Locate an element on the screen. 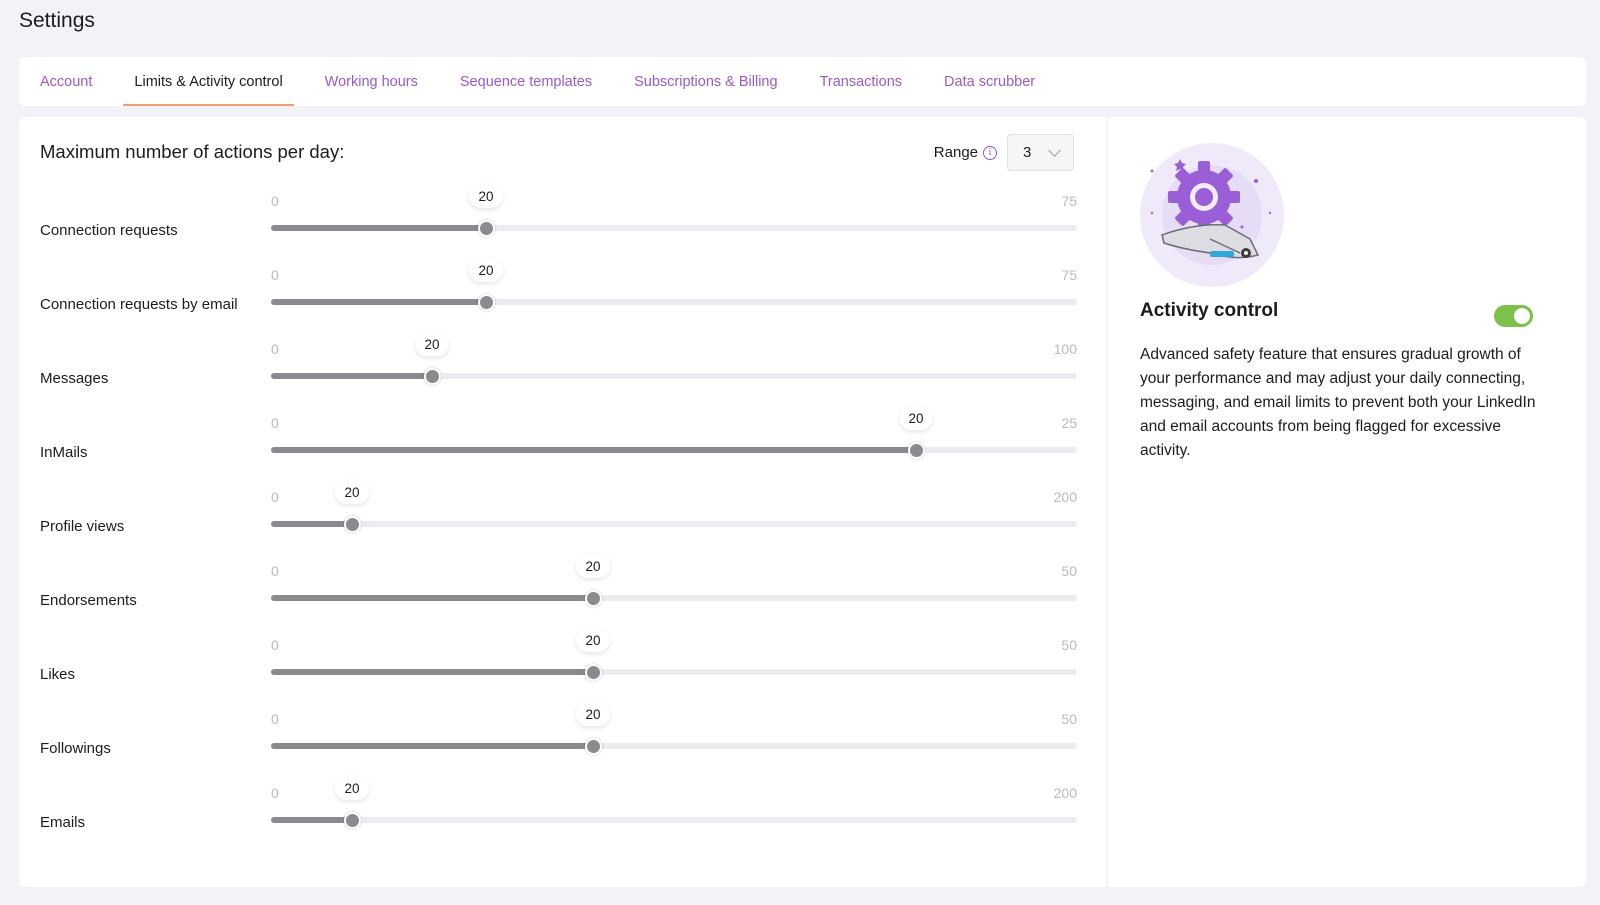 The image size is (1600, 905). tab-sequence-templates: Sequence templates is located at coordinates (526, 81).